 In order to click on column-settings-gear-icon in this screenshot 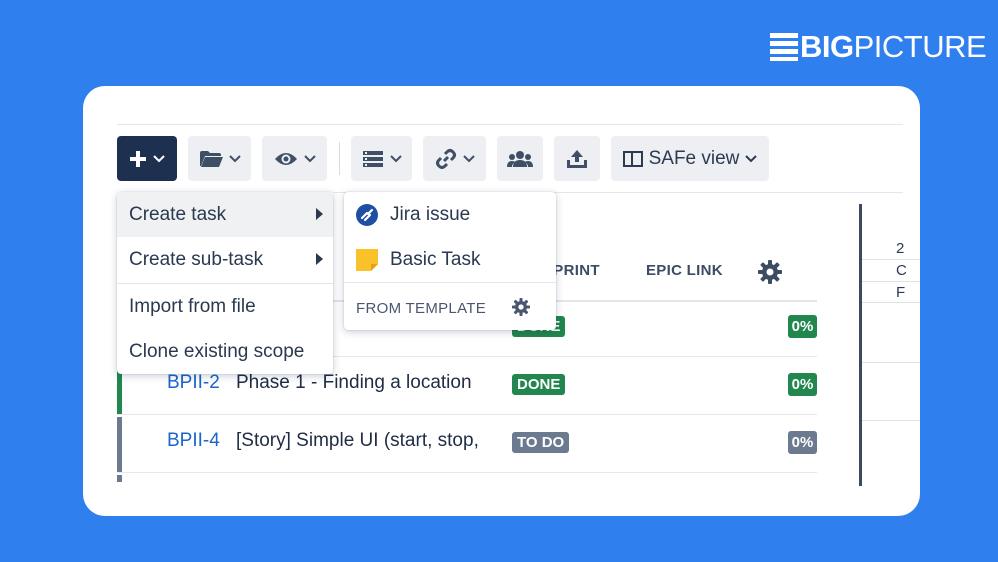, I will do `click(770, 272)`.